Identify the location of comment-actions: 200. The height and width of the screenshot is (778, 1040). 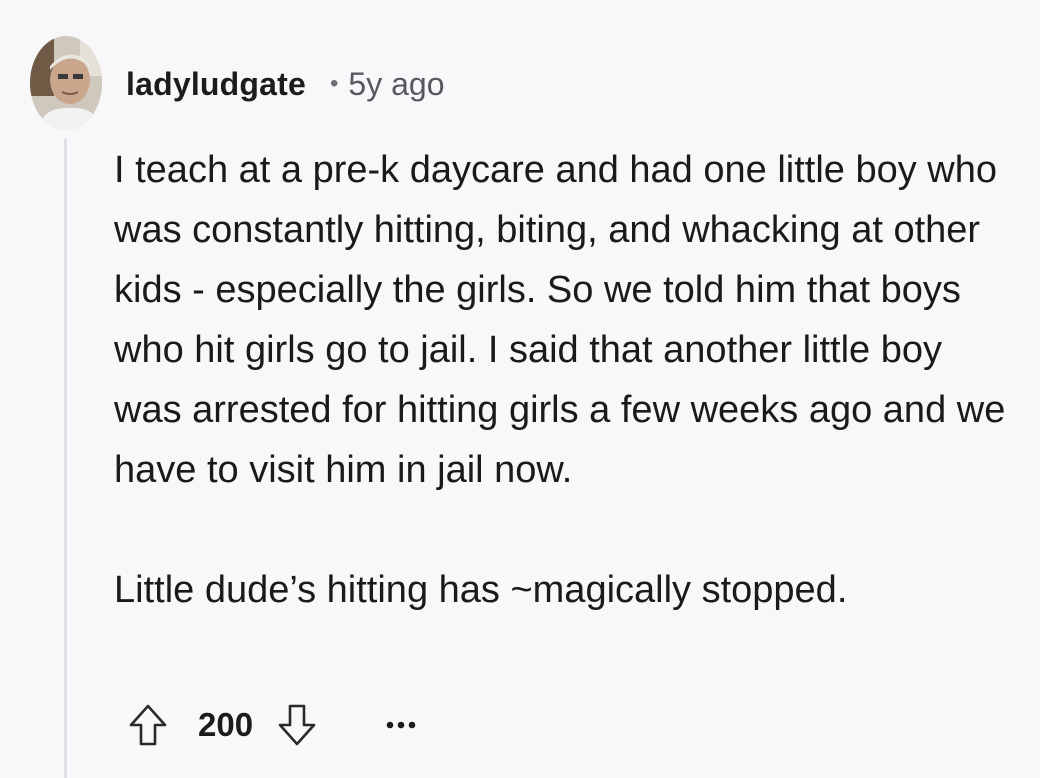
(273, 725).